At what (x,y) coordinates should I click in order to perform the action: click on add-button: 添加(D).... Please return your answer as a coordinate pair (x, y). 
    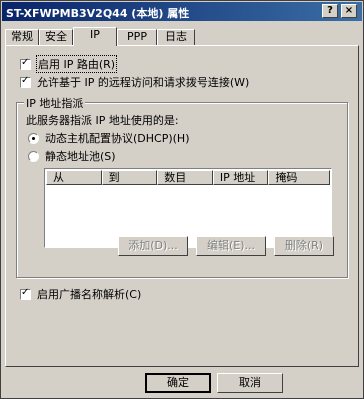
    Looking at the image, I should click on (153, 246).